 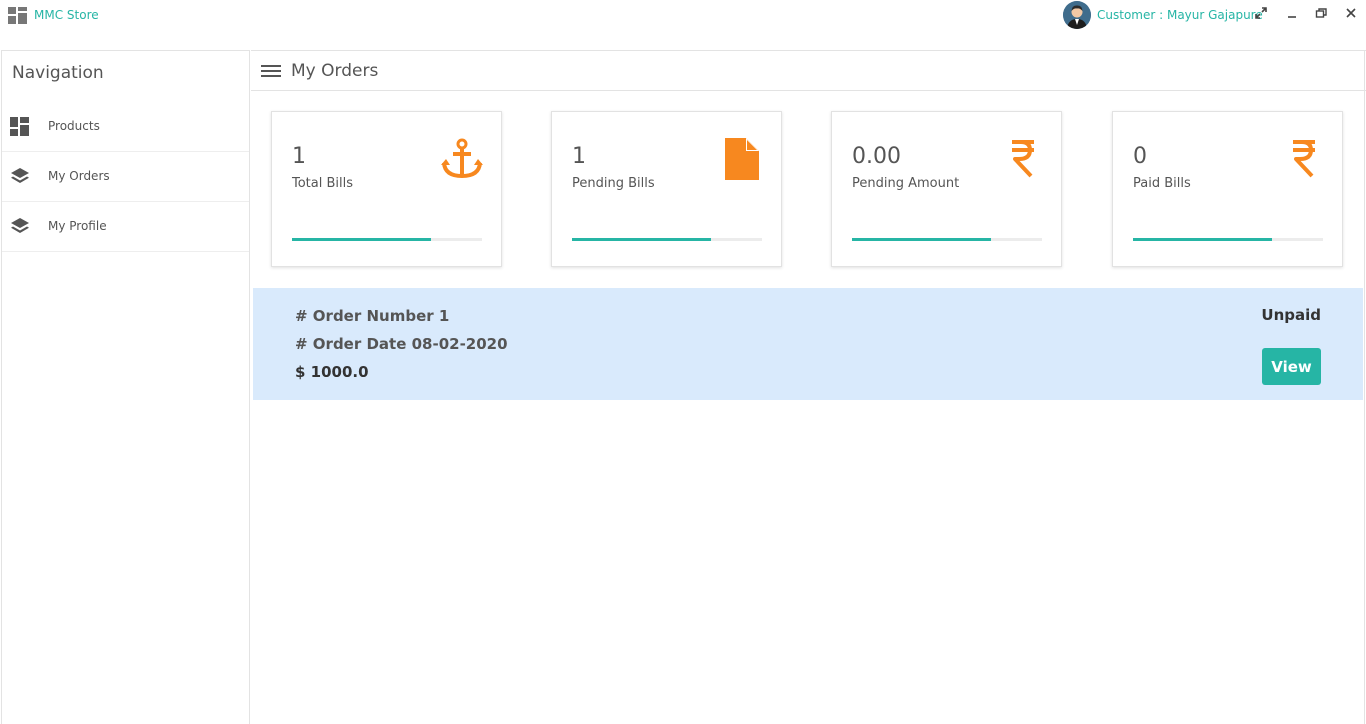 I want to click on restore-icon, so click(x=1321, y=14).